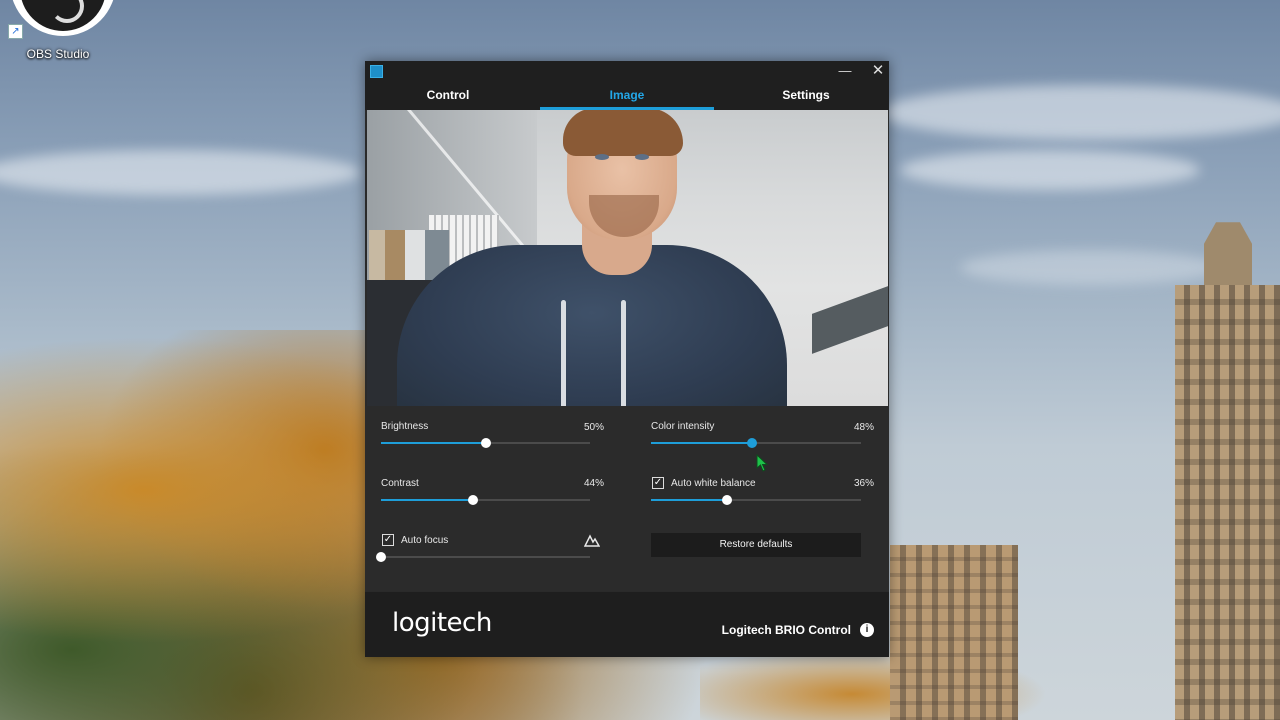  What do you see at coordinates (376, 71) in the screenshot?
I see `logitech-app-icon` at bounding box center [376, 71].